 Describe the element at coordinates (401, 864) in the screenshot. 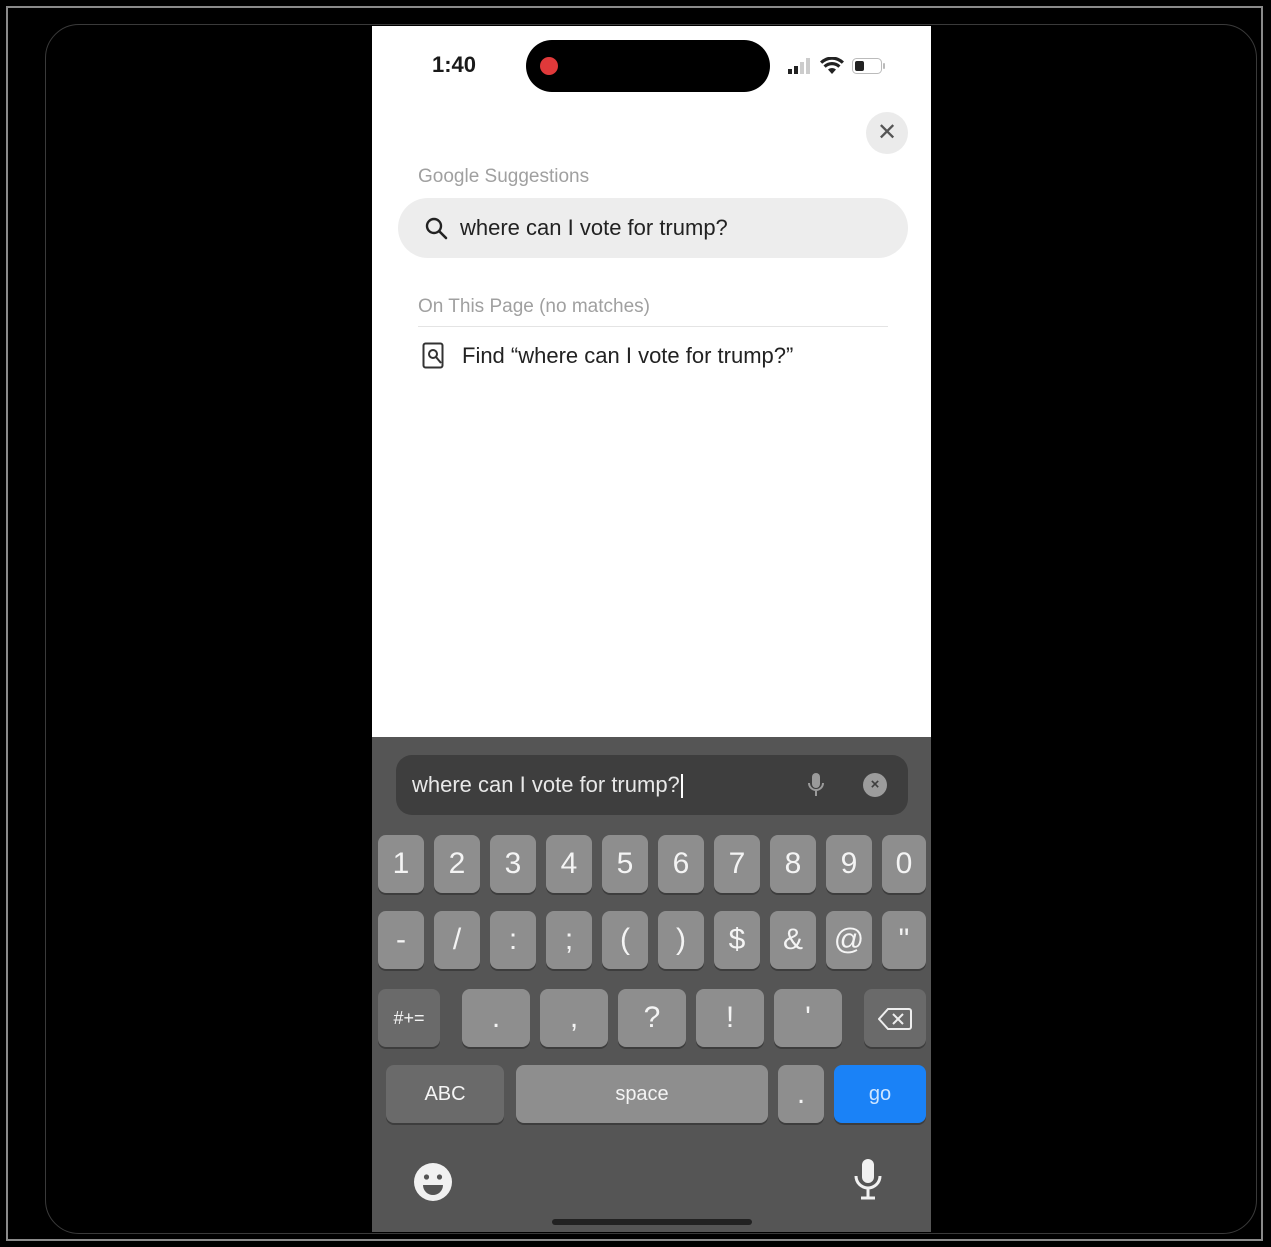

I see `key-1: 1` at that location.